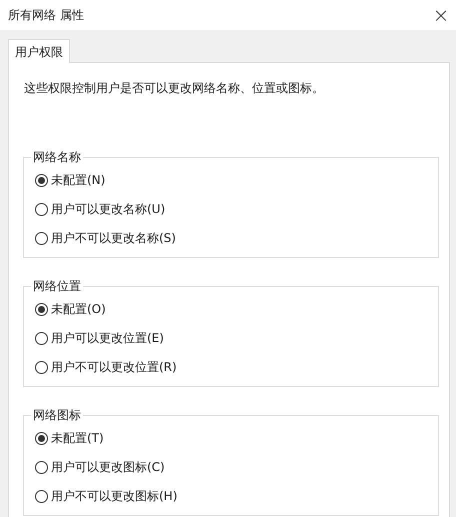 The width and height of the screenshot is (456, 517). Describe the element at coordinates (230, 338) in the screenshot. I see `radio-option: 用户可以更改位置(E)` at that location.